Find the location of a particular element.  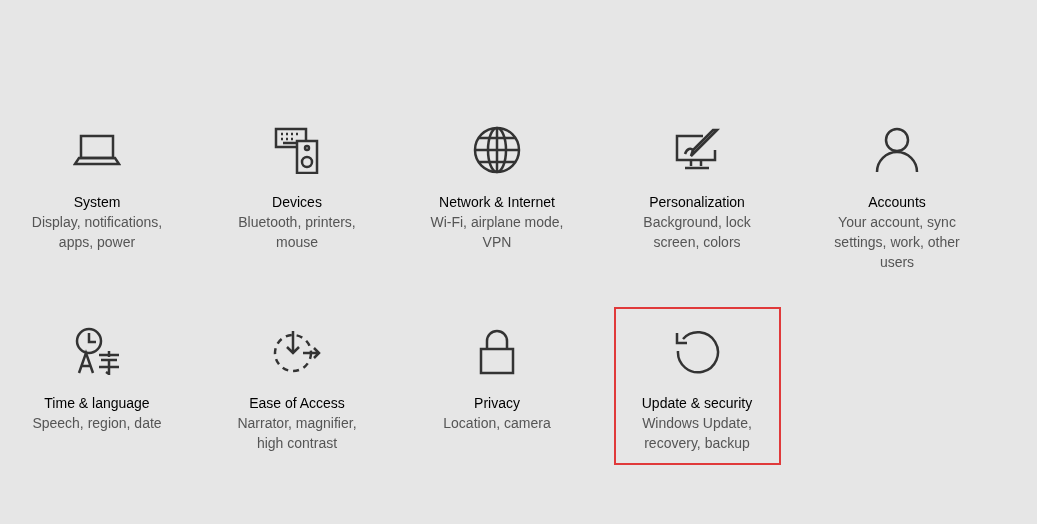

clock-and-letters-icon is located at coordinates (97, 351).